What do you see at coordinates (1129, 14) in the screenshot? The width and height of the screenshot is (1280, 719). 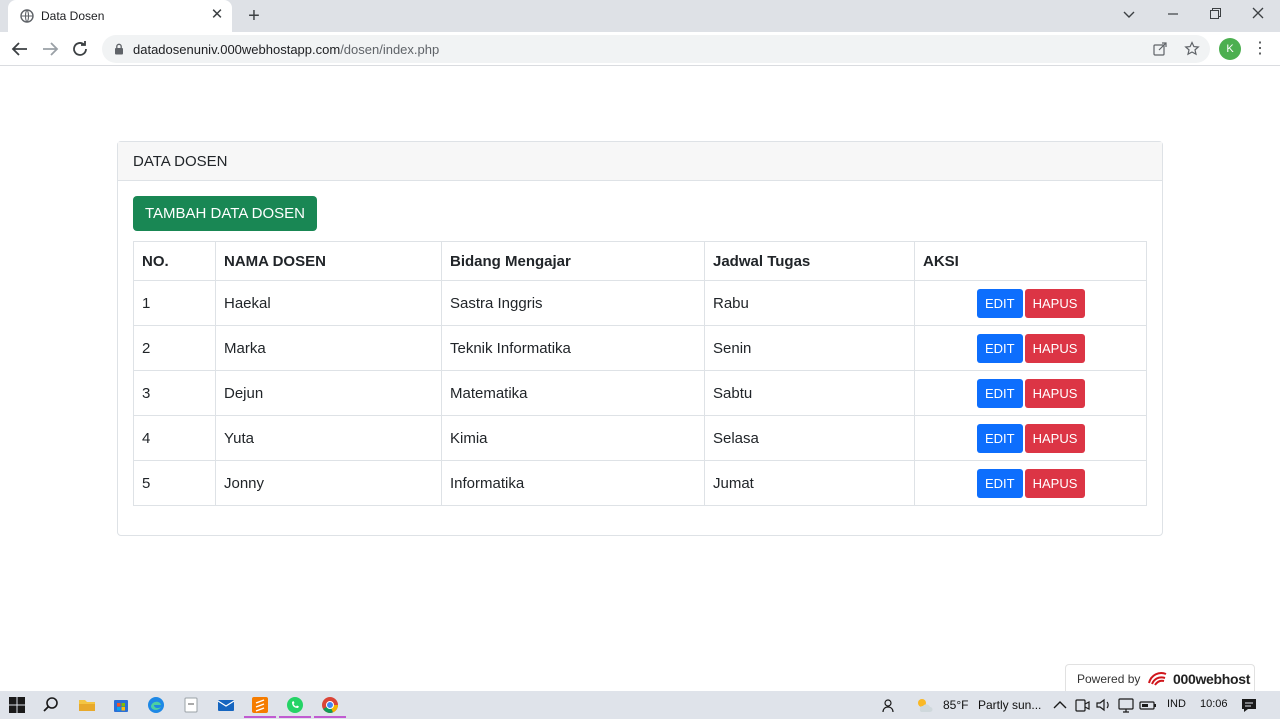 I see `chevron-down-icon` at bounding box center [1129, 14].